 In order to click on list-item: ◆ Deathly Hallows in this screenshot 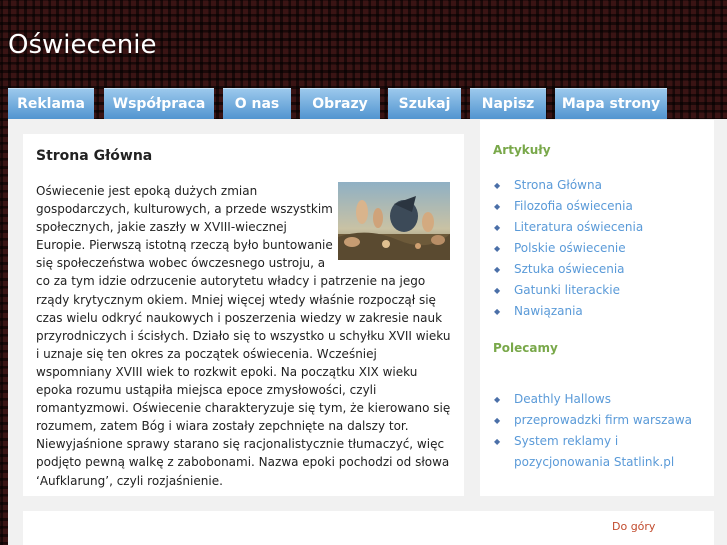, I will do `click(593, 399)`.